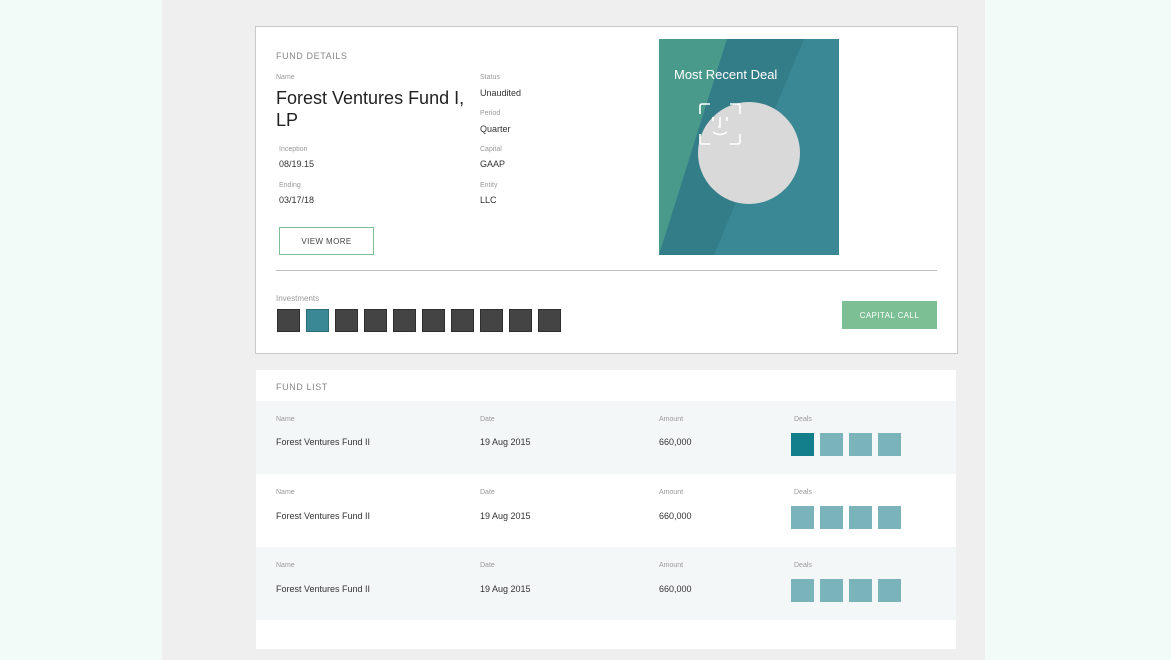 The height and width of the screenshot is (660, 1171). I want to click on most-recent-deal-title: Most Recent Deal, so click(726, 74).